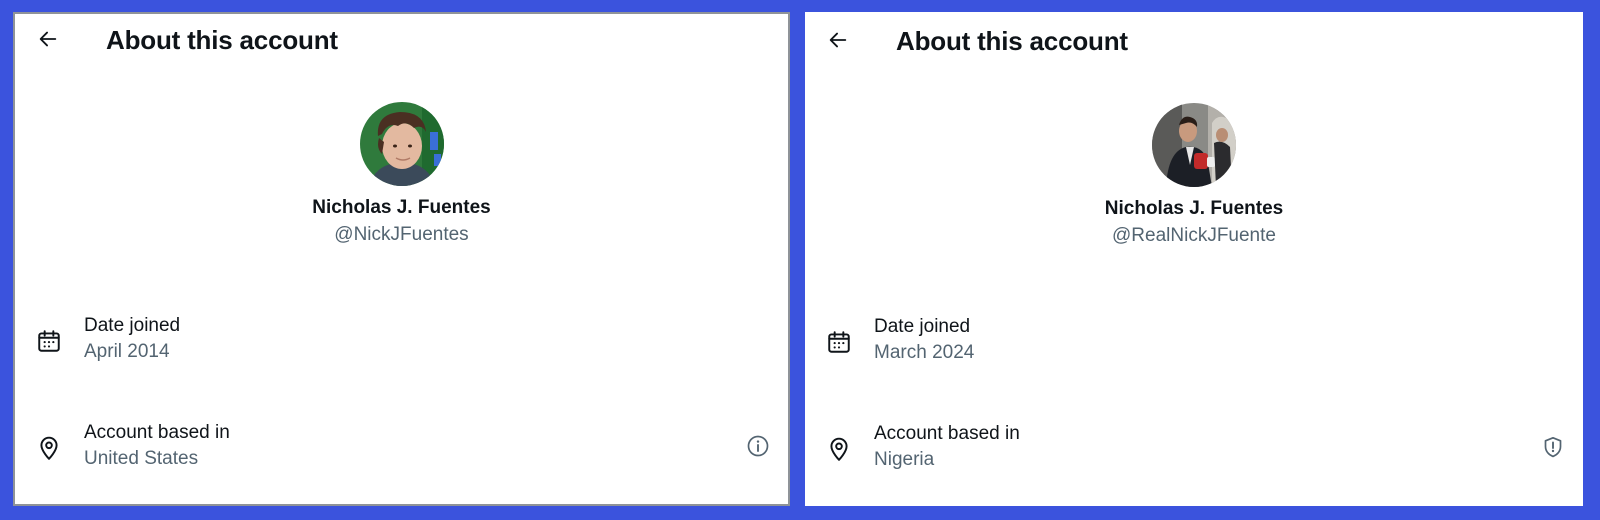 This screenshot has width=1600, height=520. Describe the element at coordinates (1194, 451) in the screenshot. I see `account-based-in-row: Account based in Nigeria` at that location.